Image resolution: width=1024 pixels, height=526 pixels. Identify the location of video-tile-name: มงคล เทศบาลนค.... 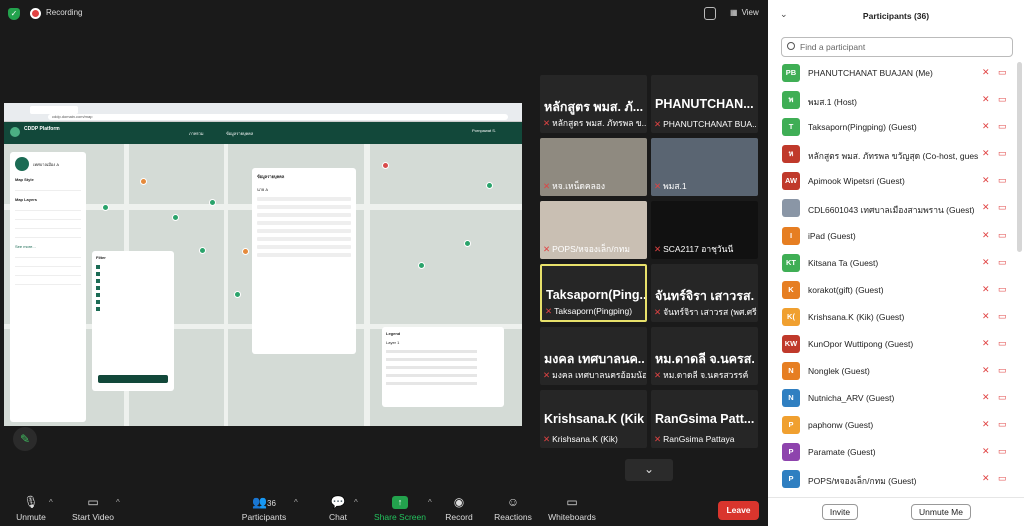
(594, 359).